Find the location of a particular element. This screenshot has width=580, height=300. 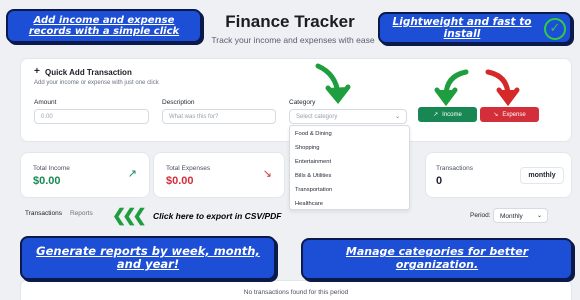

empty-state-message: No transactions found for this period is located at coordinates (296, 292).